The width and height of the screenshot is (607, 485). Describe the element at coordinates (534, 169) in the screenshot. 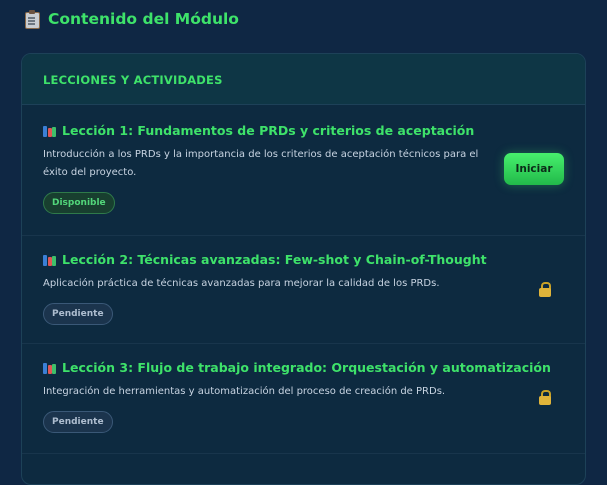

I see `start-lesson-button: Iniciar` at that location.